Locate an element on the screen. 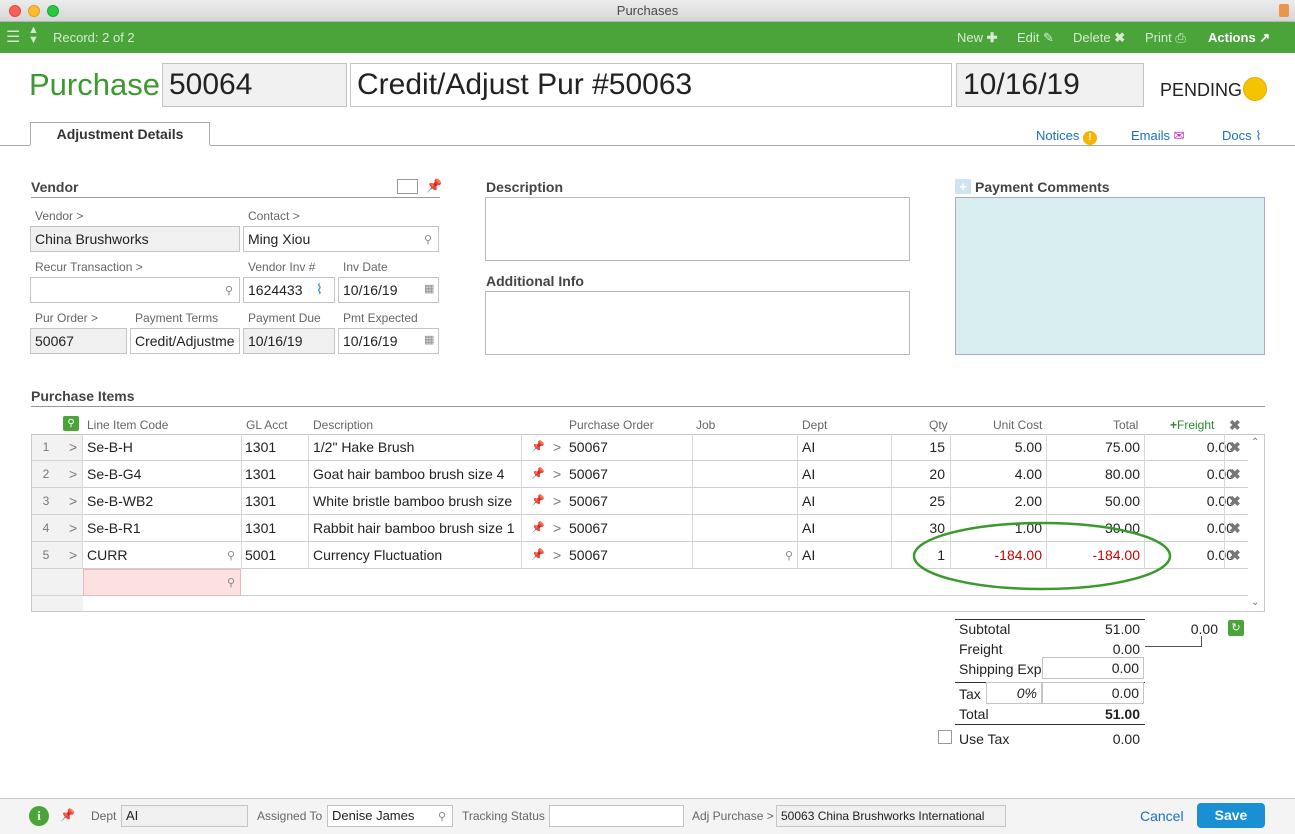 The width and height of the screenshot is (1295, 834). tax-rate-field: 0% is located at coordinates (1014, 693).